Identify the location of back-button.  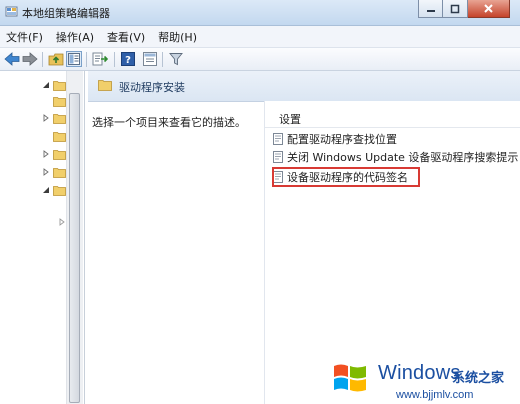
(12, 59).